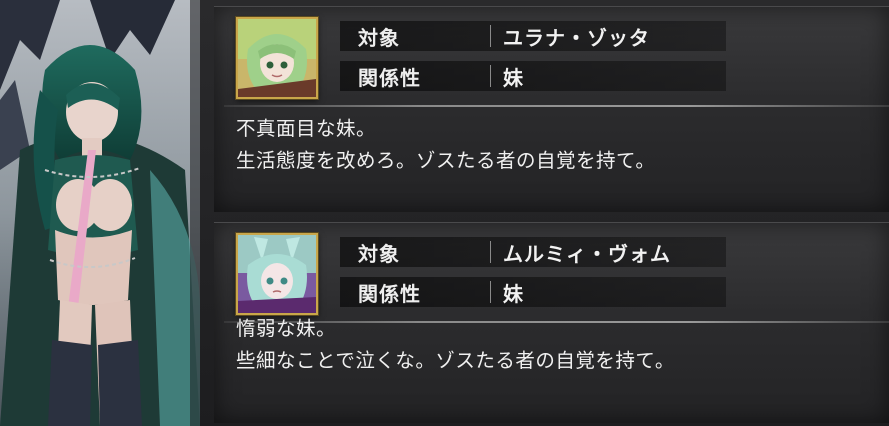  What do you see at coordinates (576, 37) in the screenshot?
I see `target-value: ユラナ・ゾッタ` at bounding box center [576, 37].